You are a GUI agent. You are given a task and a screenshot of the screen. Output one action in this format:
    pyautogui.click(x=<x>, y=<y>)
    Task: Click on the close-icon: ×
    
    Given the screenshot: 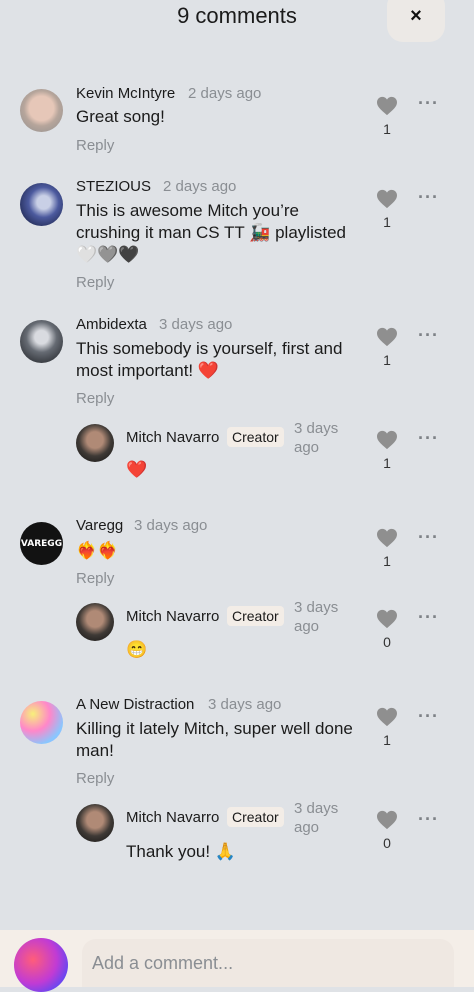 What is the action you would take?
    pyautogui.click(x=416, y=15)
    